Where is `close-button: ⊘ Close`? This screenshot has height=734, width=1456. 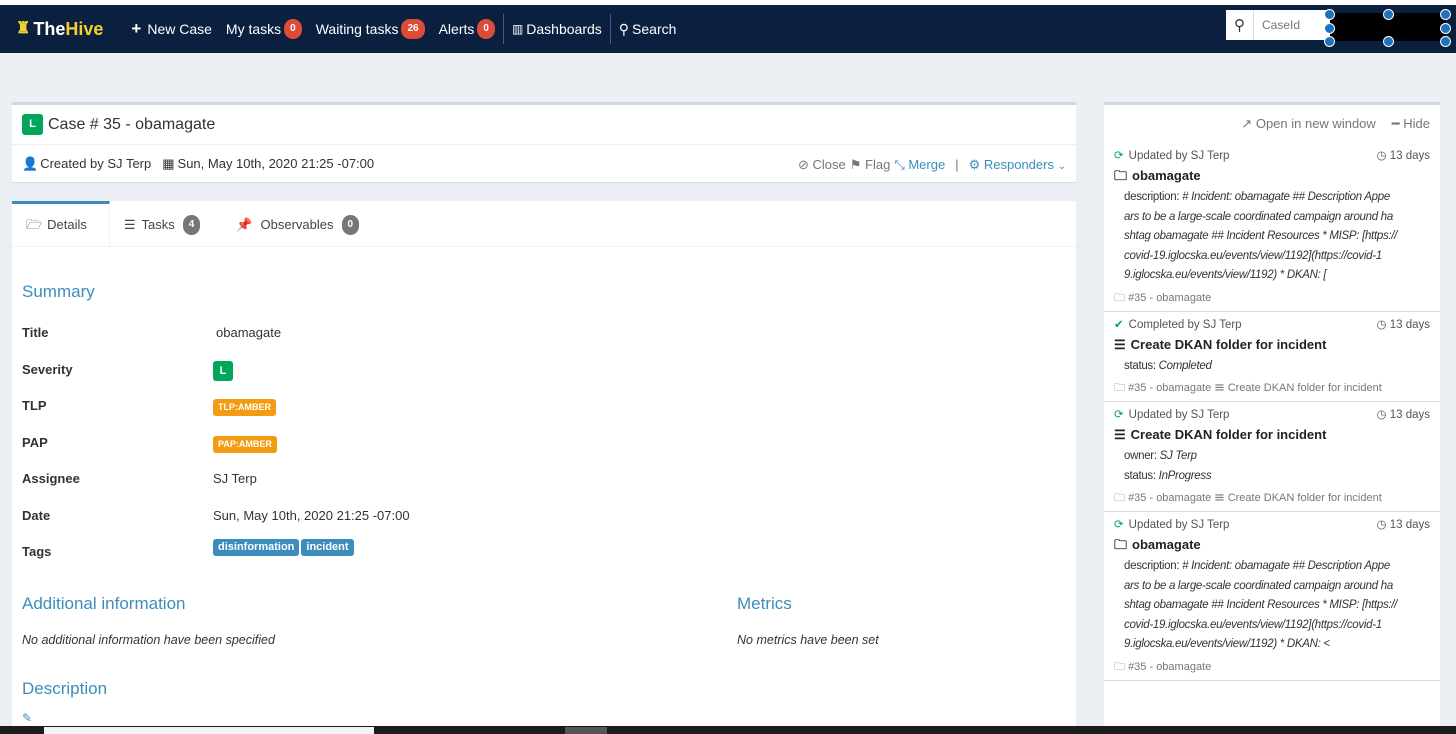 close-button: ⊘ Close is located at coordinates (822, 166).